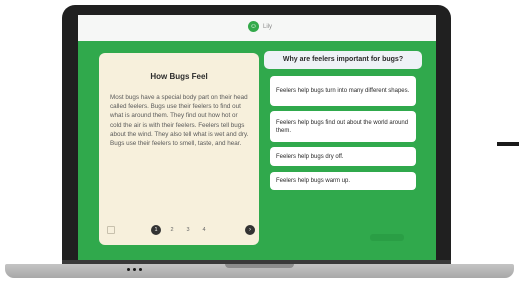  Describe the element at coordinates (156, 230) in the screenshot. I see `page-1-button: 1` at that location.